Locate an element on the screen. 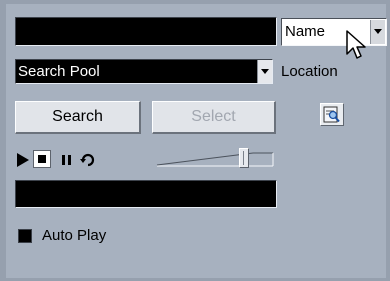  result-display-field is located at coordinates (146, 194).